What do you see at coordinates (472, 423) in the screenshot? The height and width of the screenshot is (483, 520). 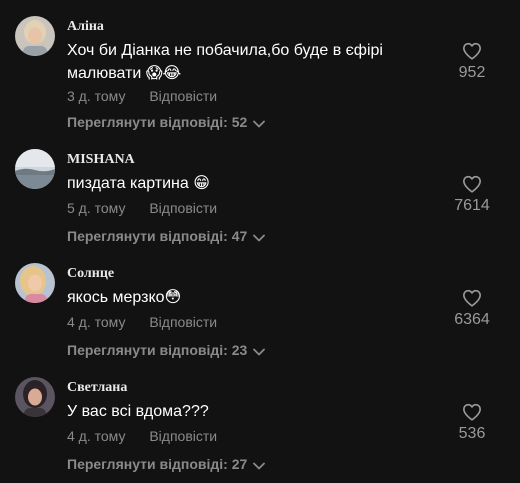 I see `like-button: 536` at bounding box center [472, 423].